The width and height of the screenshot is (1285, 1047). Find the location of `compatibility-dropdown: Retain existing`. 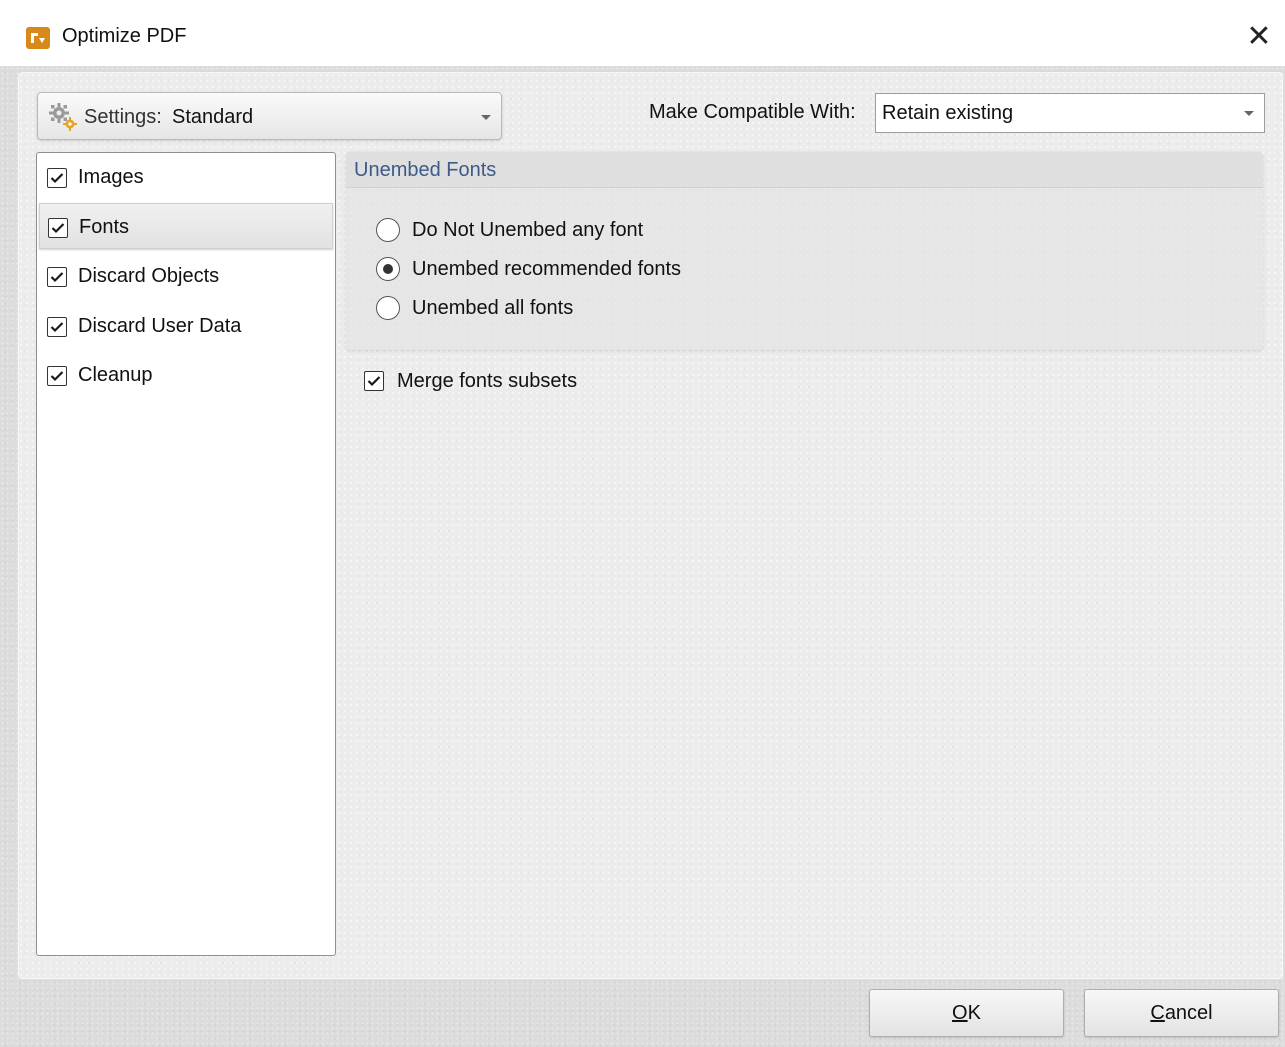

compatibility-dropdown: Retain existing is located at coordinates (1070, 113).